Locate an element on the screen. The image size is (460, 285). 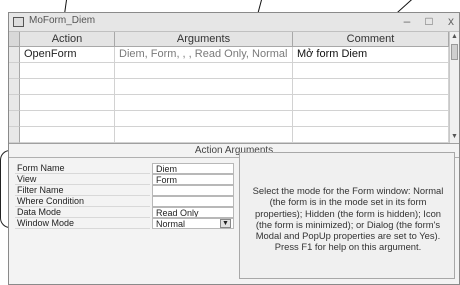
view-field: Form is located at coordinates (193, 179).